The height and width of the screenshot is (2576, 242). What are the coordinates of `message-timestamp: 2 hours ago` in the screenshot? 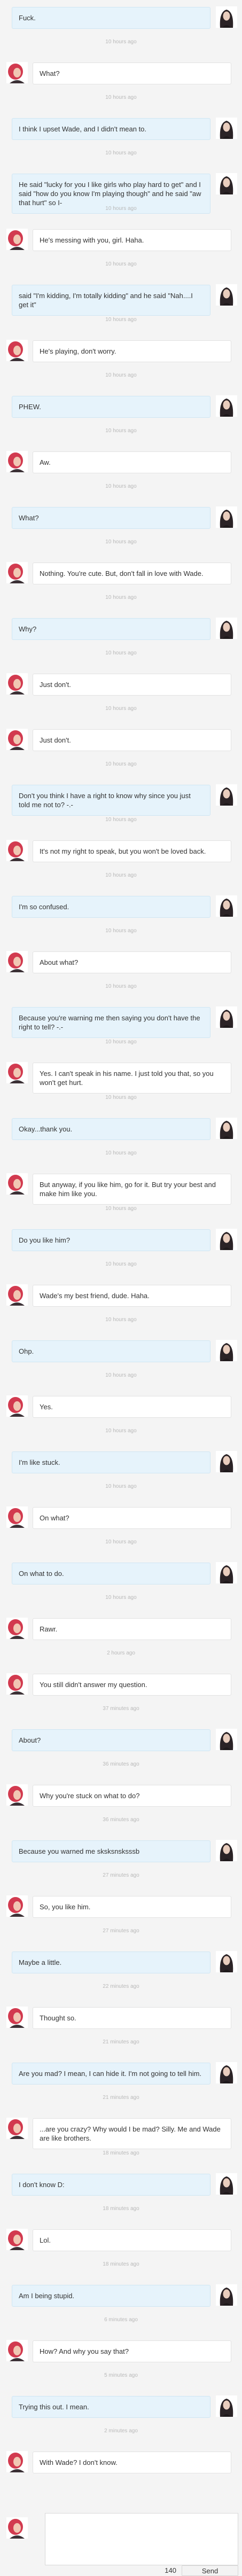 It's located at (121, 1653).